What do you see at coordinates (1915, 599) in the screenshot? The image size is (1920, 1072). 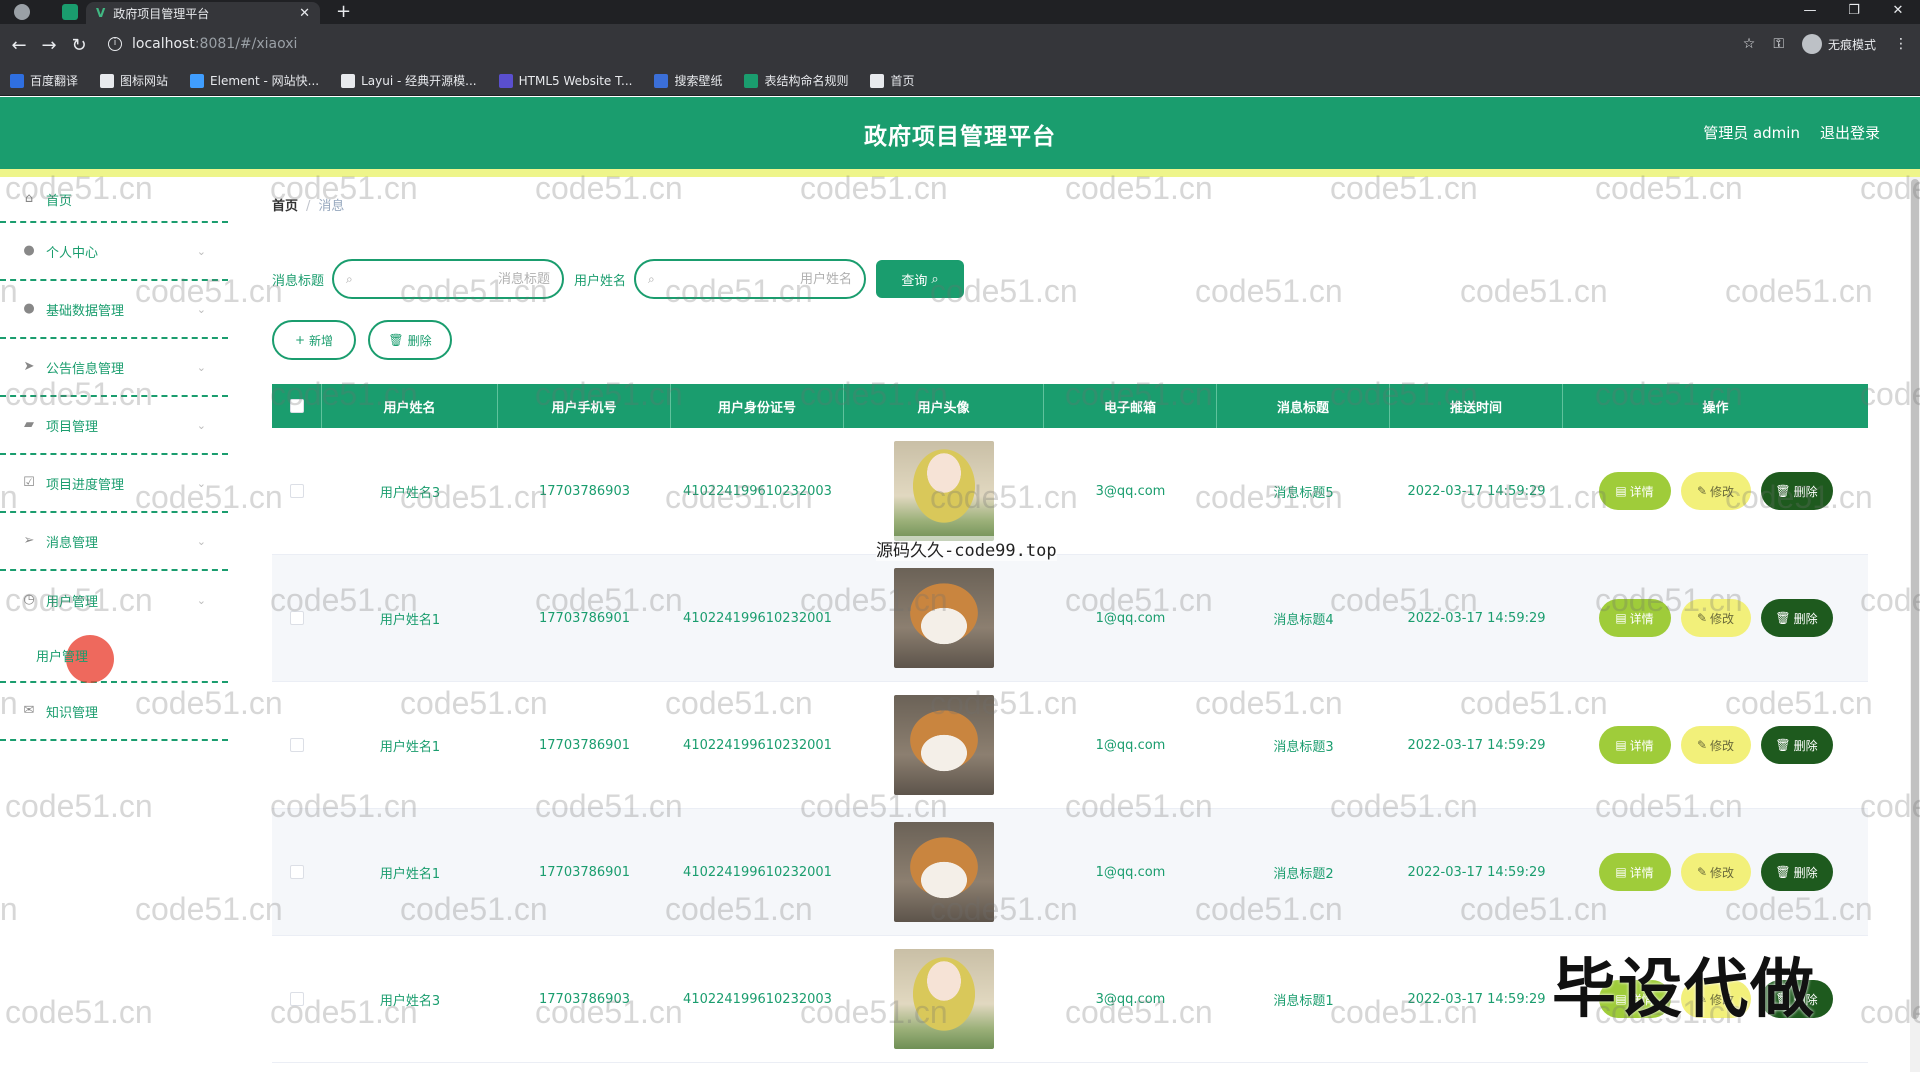 I see `scrollbar-thumb` at bounding box center [1915, 599].